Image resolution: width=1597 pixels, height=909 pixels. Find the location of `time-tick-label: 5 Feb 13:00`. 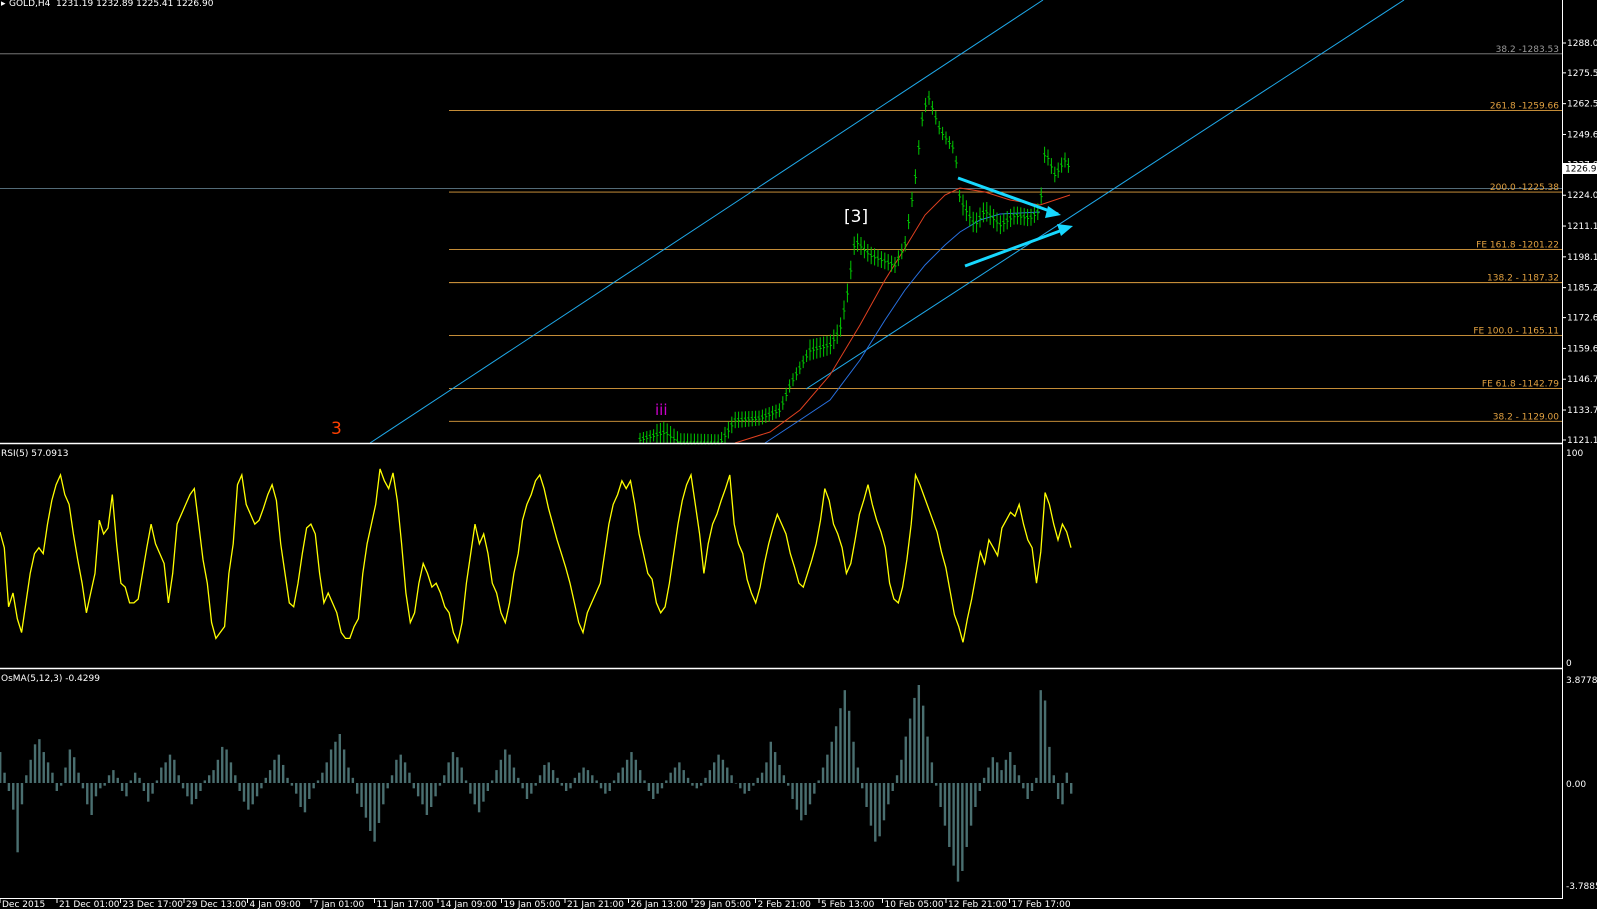

time-tick-label: 5 Feb 13:00 is located at coordinates (848, 904).